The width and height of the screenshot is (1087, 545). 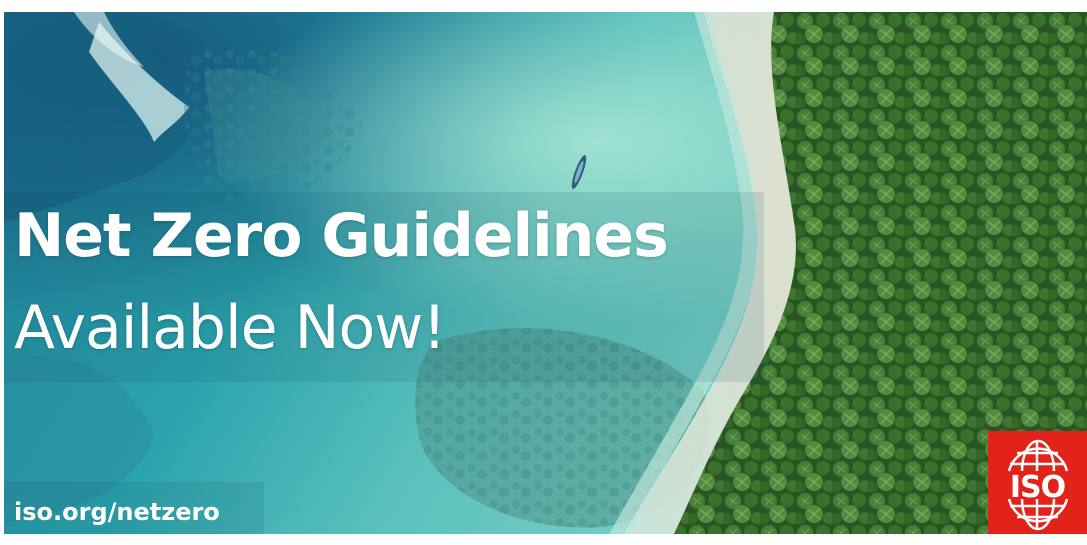 I want to click on headline: Net Zero Guidelines, so click(x=341, y=236).